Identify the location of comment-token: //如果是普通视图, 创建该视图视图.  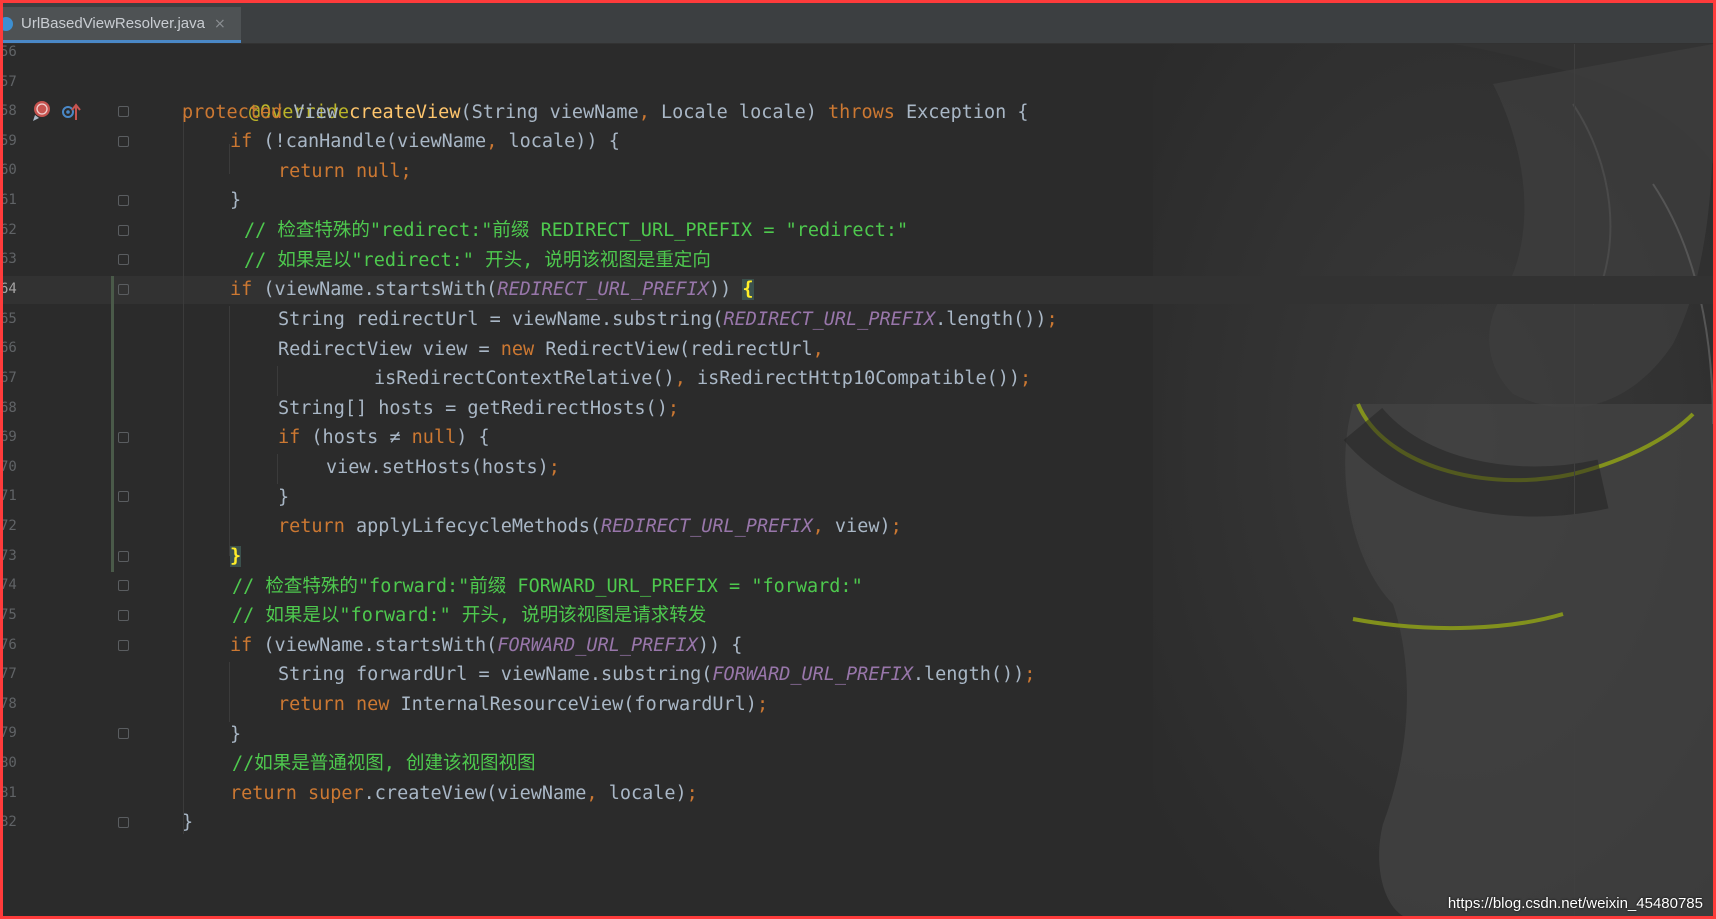
(384, 763).